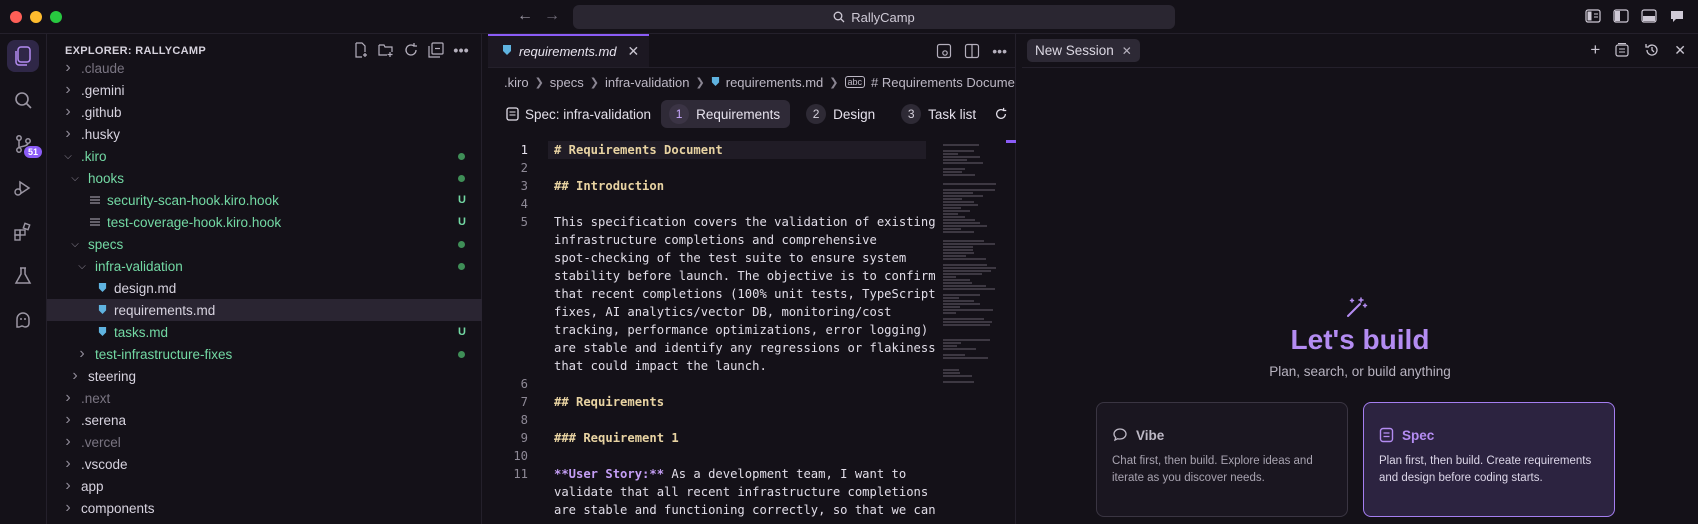 The image size is (1698, 524). I want to click on activity-run-debug-icon, so click(23, 188).